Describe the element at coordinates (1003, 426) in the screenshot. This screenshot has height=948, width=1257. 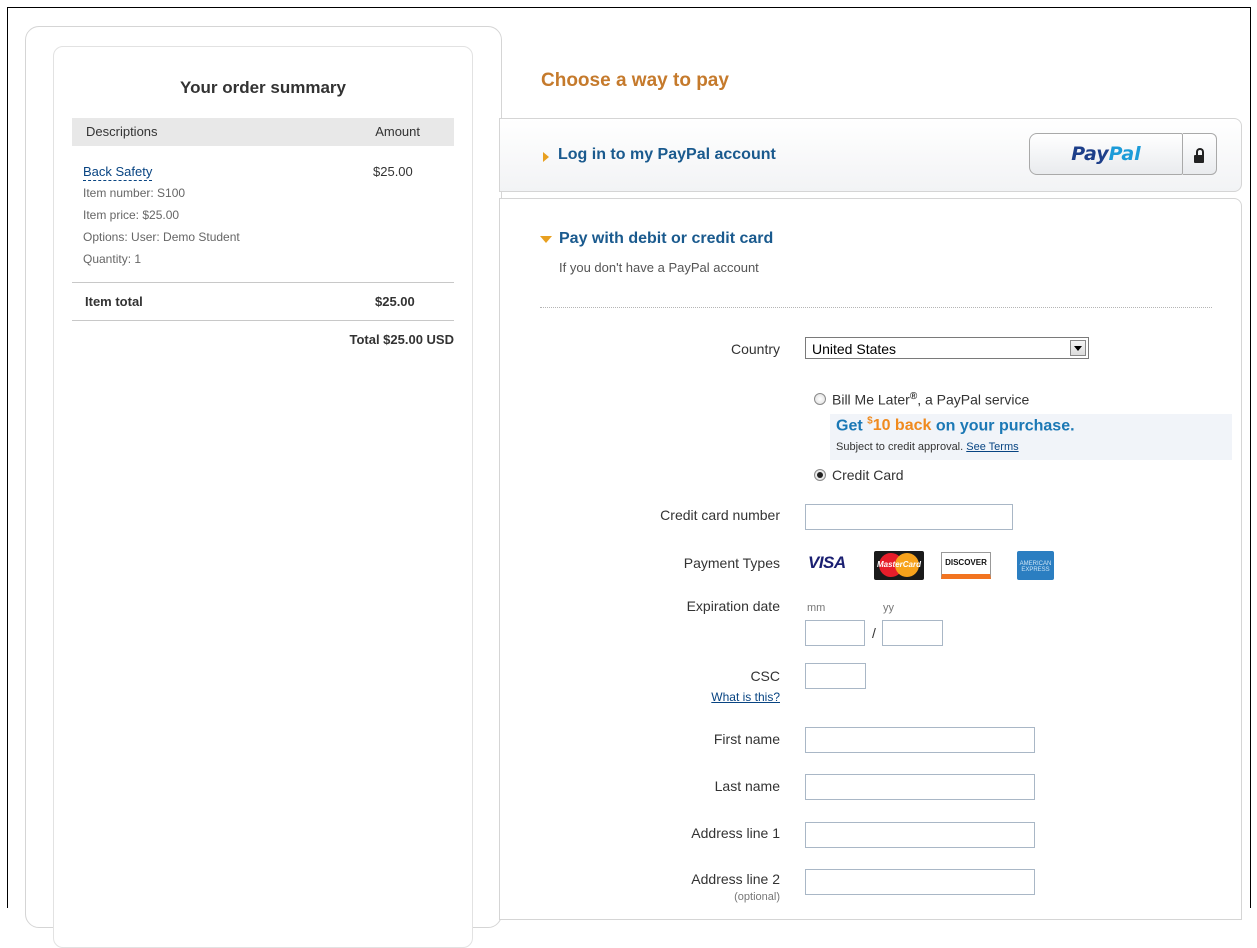
I see `promo-rest: on your purchase.` at that location.